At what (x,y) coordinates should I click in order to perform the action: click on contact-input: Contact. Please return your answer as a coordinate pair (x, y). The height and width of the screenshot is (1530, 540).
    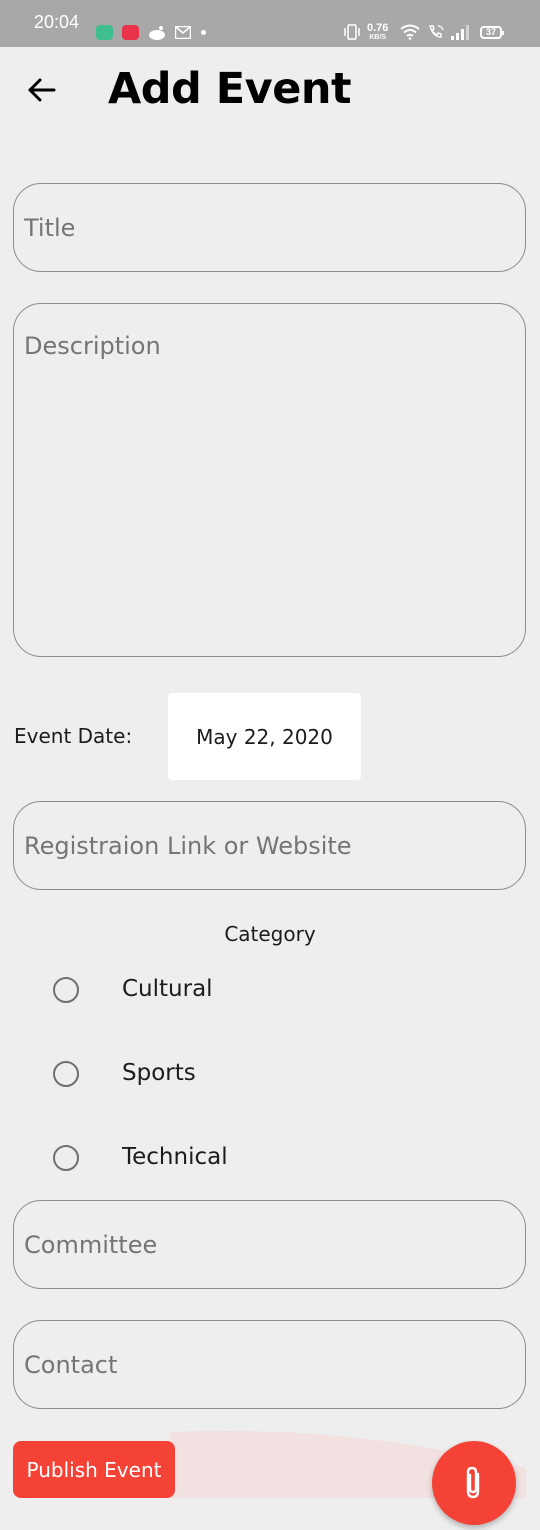
    Looking at the image, I should click on (269, 1364).